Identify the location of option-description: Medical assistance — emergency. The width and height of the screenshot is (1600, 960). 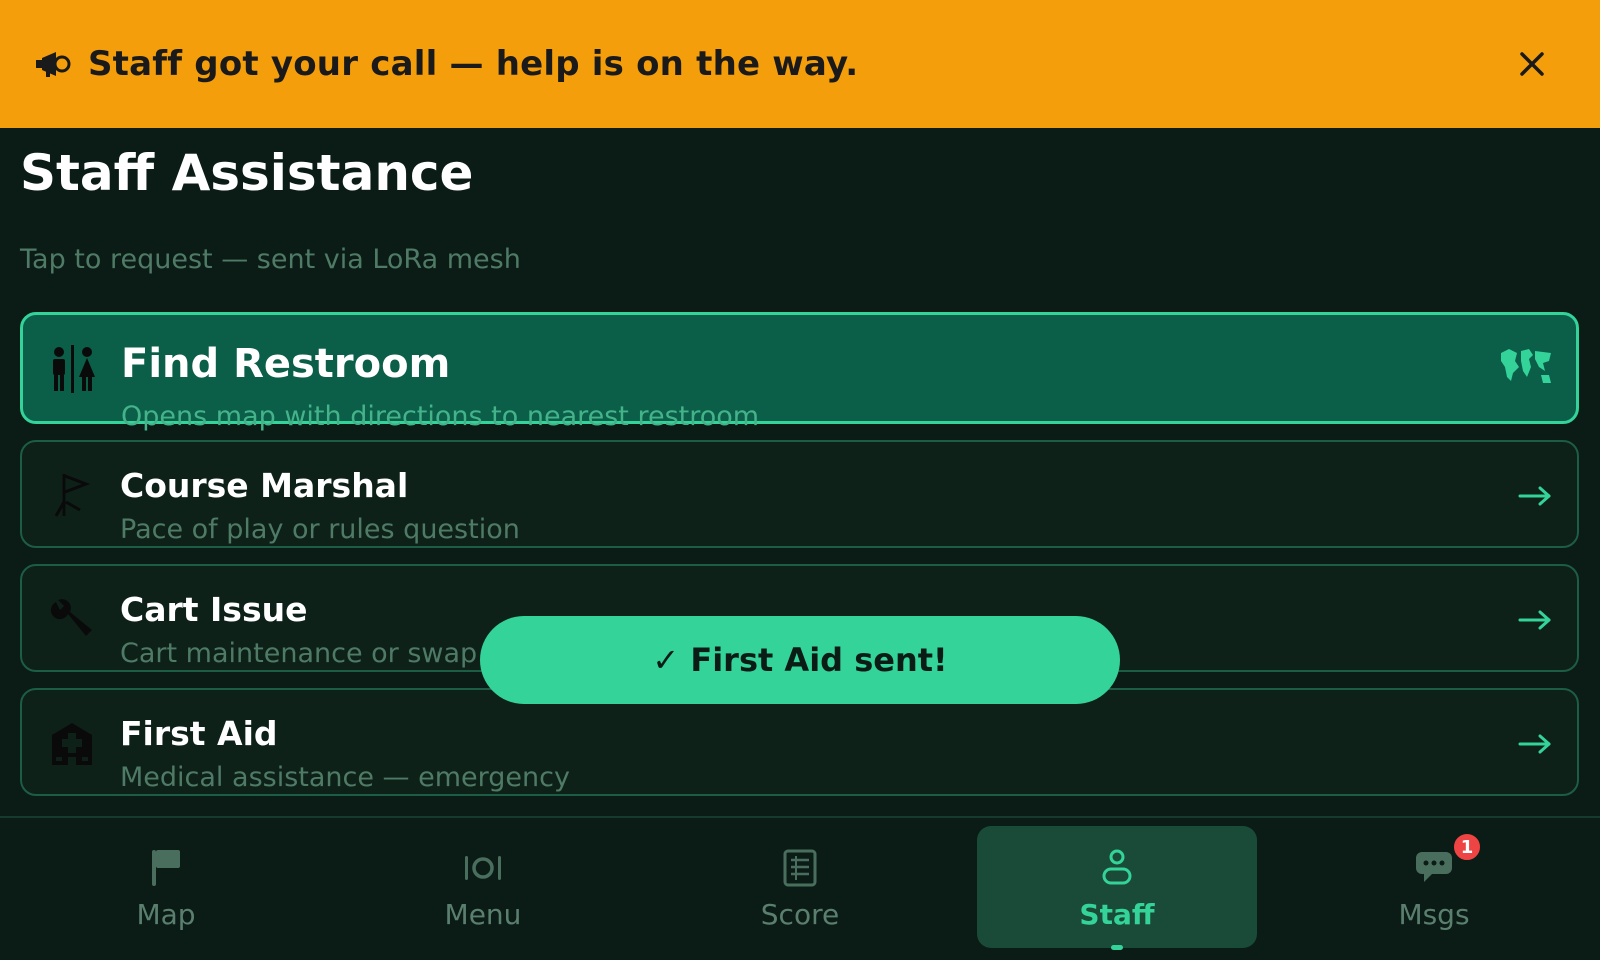
(345, 777).